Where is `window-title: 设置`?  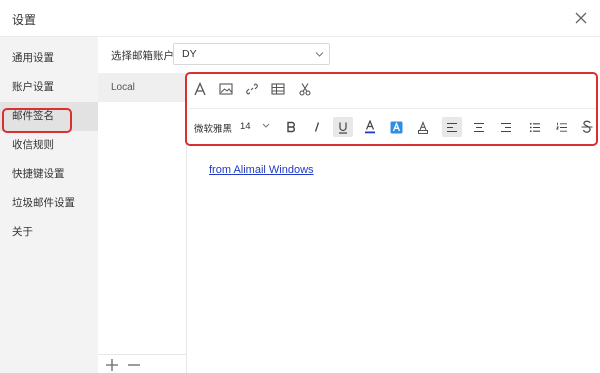 window-title: 设置 is located at coordinates (24, 20).